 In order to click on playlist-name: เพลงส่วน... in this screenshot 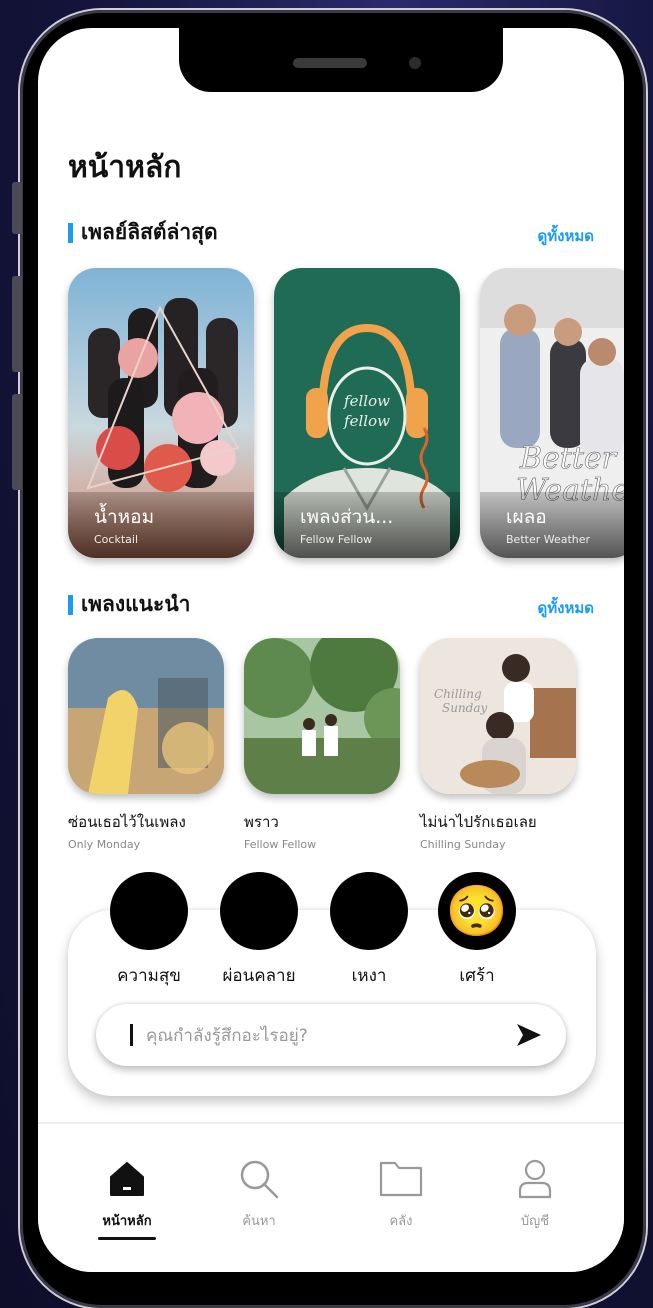, I will do `click(347, 517)`.